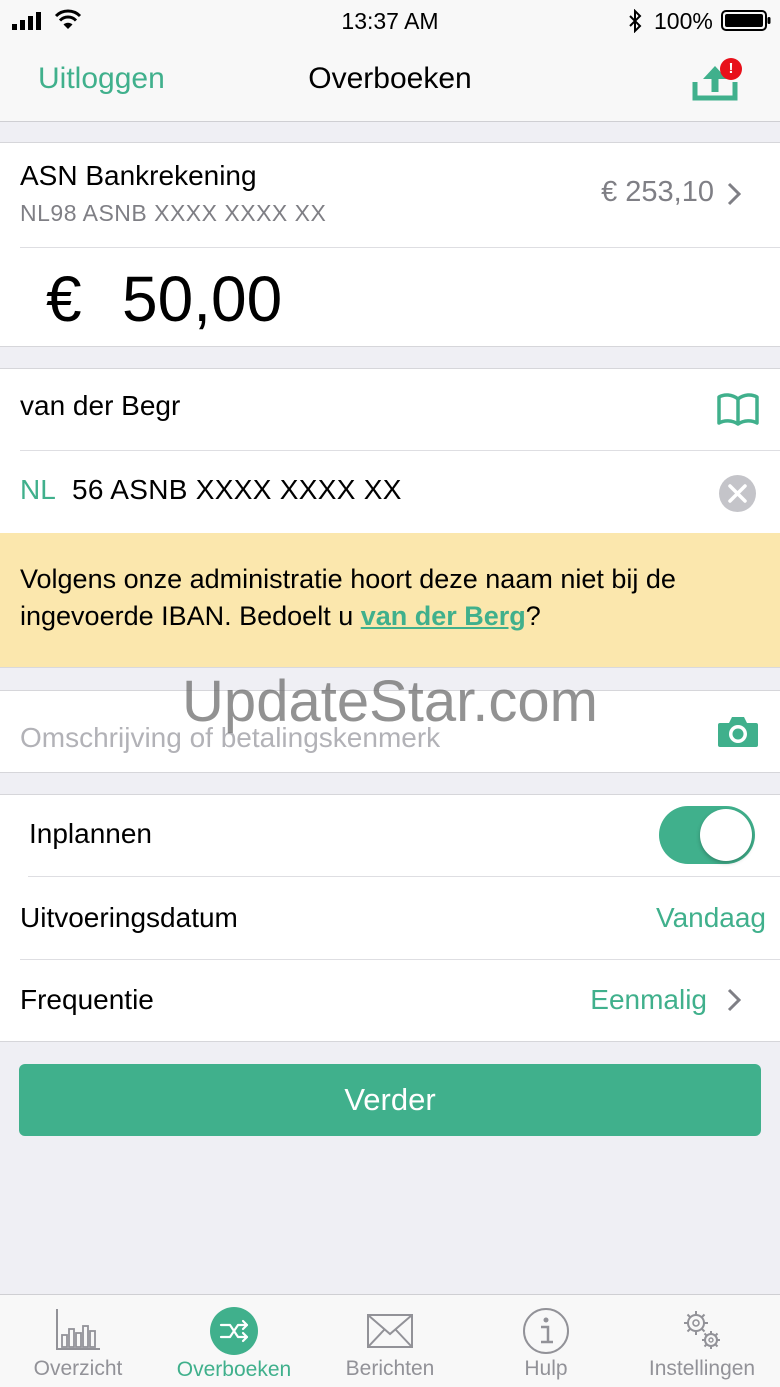 Image resolution: width=780 pixels, height=1387 pixels. Describe the element at coordinates (731, 69) in the screenshot. I see `notification-badge: !` at that location.